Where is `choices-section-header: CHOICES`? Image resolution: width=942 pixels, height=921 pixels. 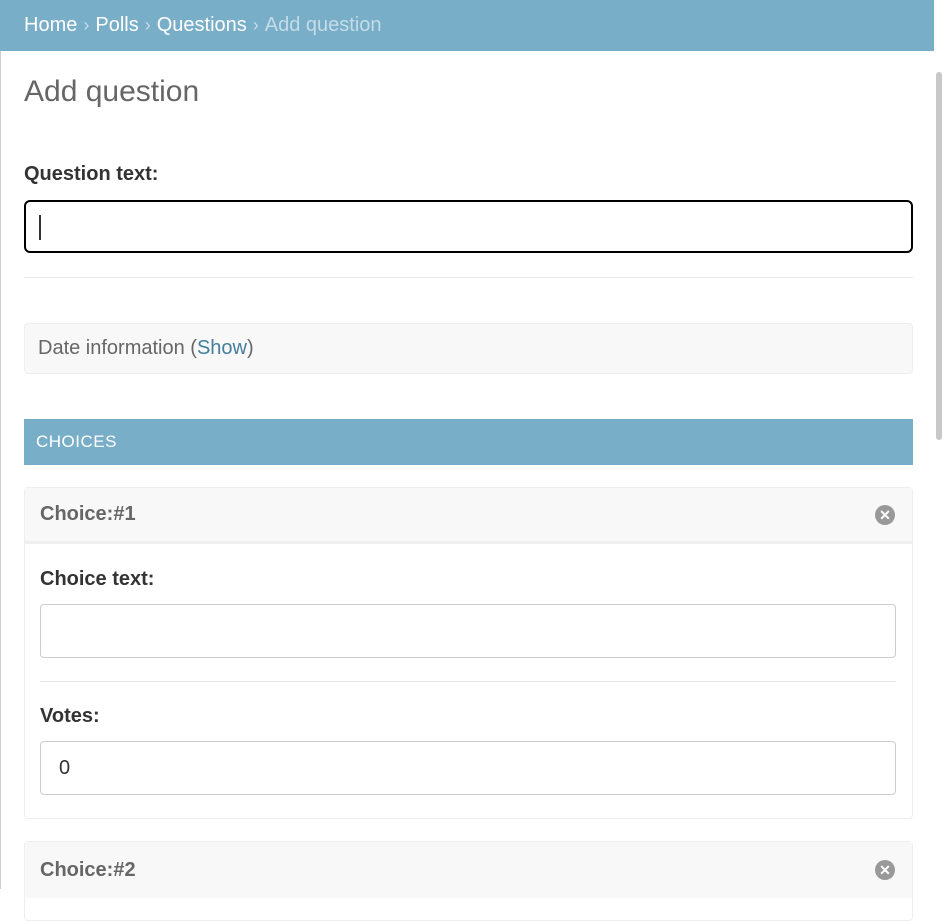
choices-section-header: CHOICES is located at coordinates (468, 442).